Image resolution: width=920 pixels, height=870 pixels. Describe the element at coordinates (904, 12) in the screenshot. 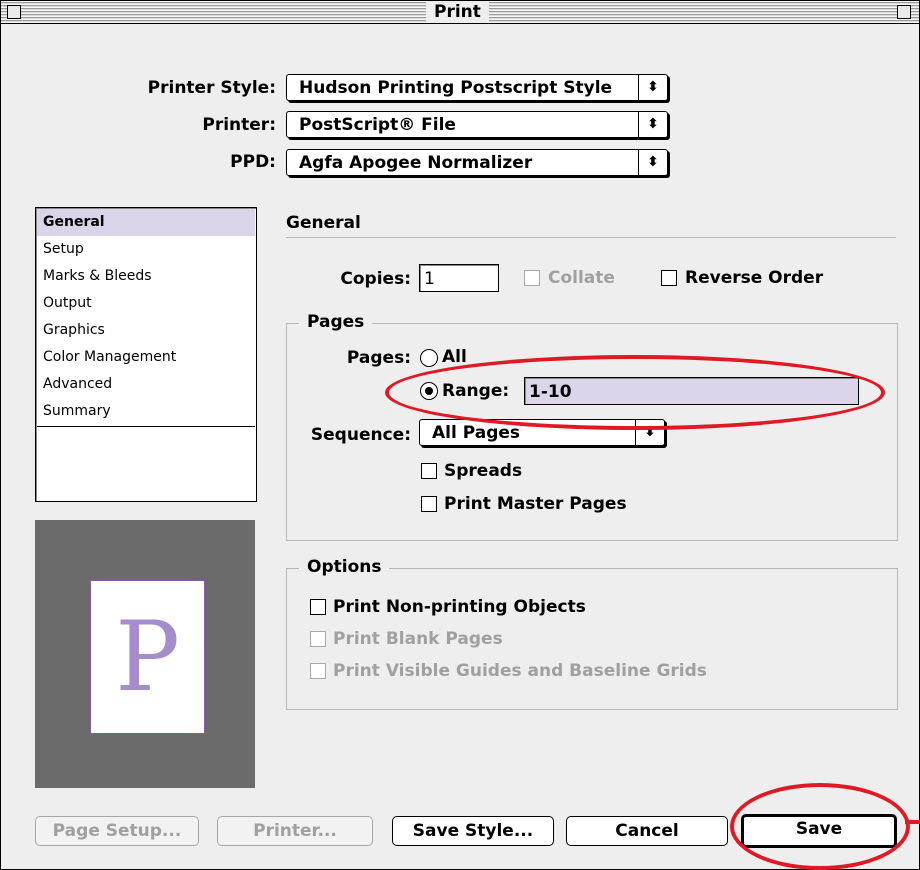

I see `zoom-box` at that location.